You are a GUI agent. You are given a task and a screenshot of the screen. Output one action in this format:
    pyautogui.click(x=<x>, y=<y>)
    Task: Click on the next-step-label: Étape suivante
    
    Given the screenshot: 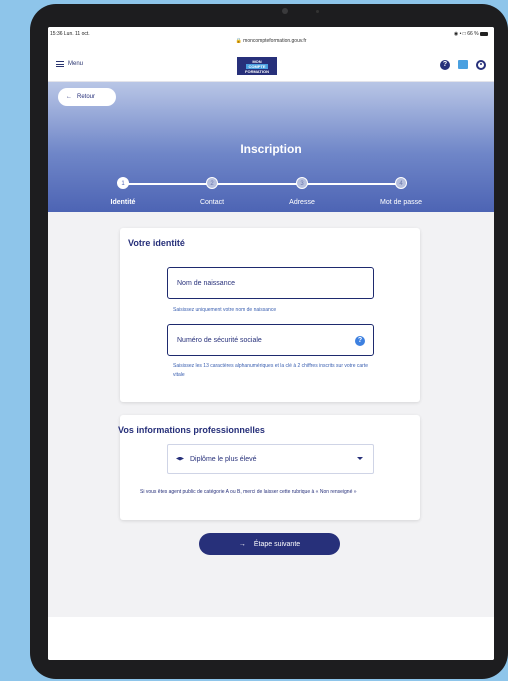 What is the action you would take?
    pyautogui.click(x=277, y=544)
    